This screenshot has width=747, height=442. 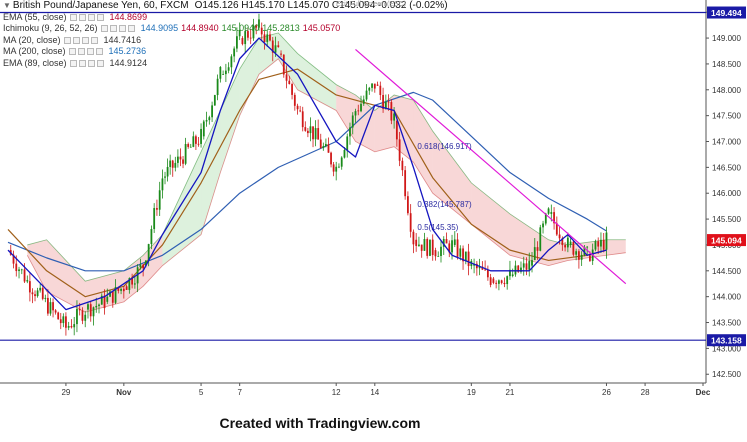 I want to click on collapse-icon: ▼, so click(x=7, y=5).